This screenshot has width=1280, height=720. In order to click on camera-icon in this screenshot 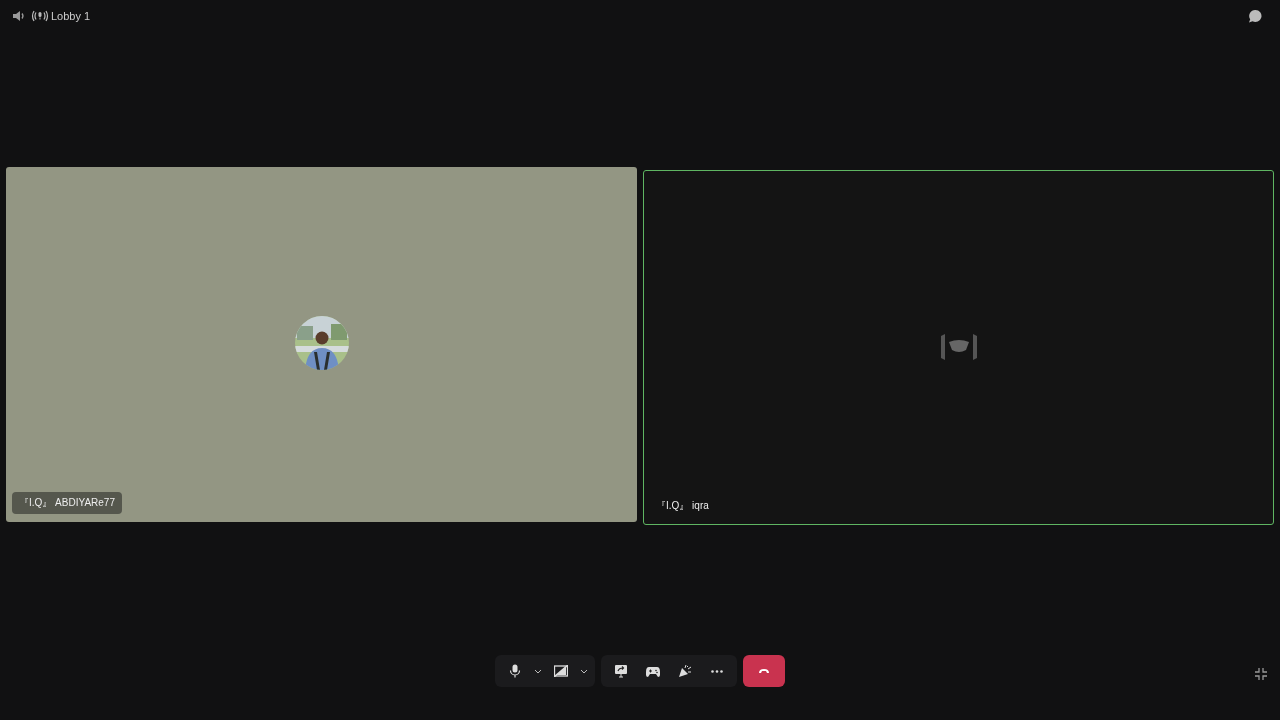, I will do `click(561, 671)`.